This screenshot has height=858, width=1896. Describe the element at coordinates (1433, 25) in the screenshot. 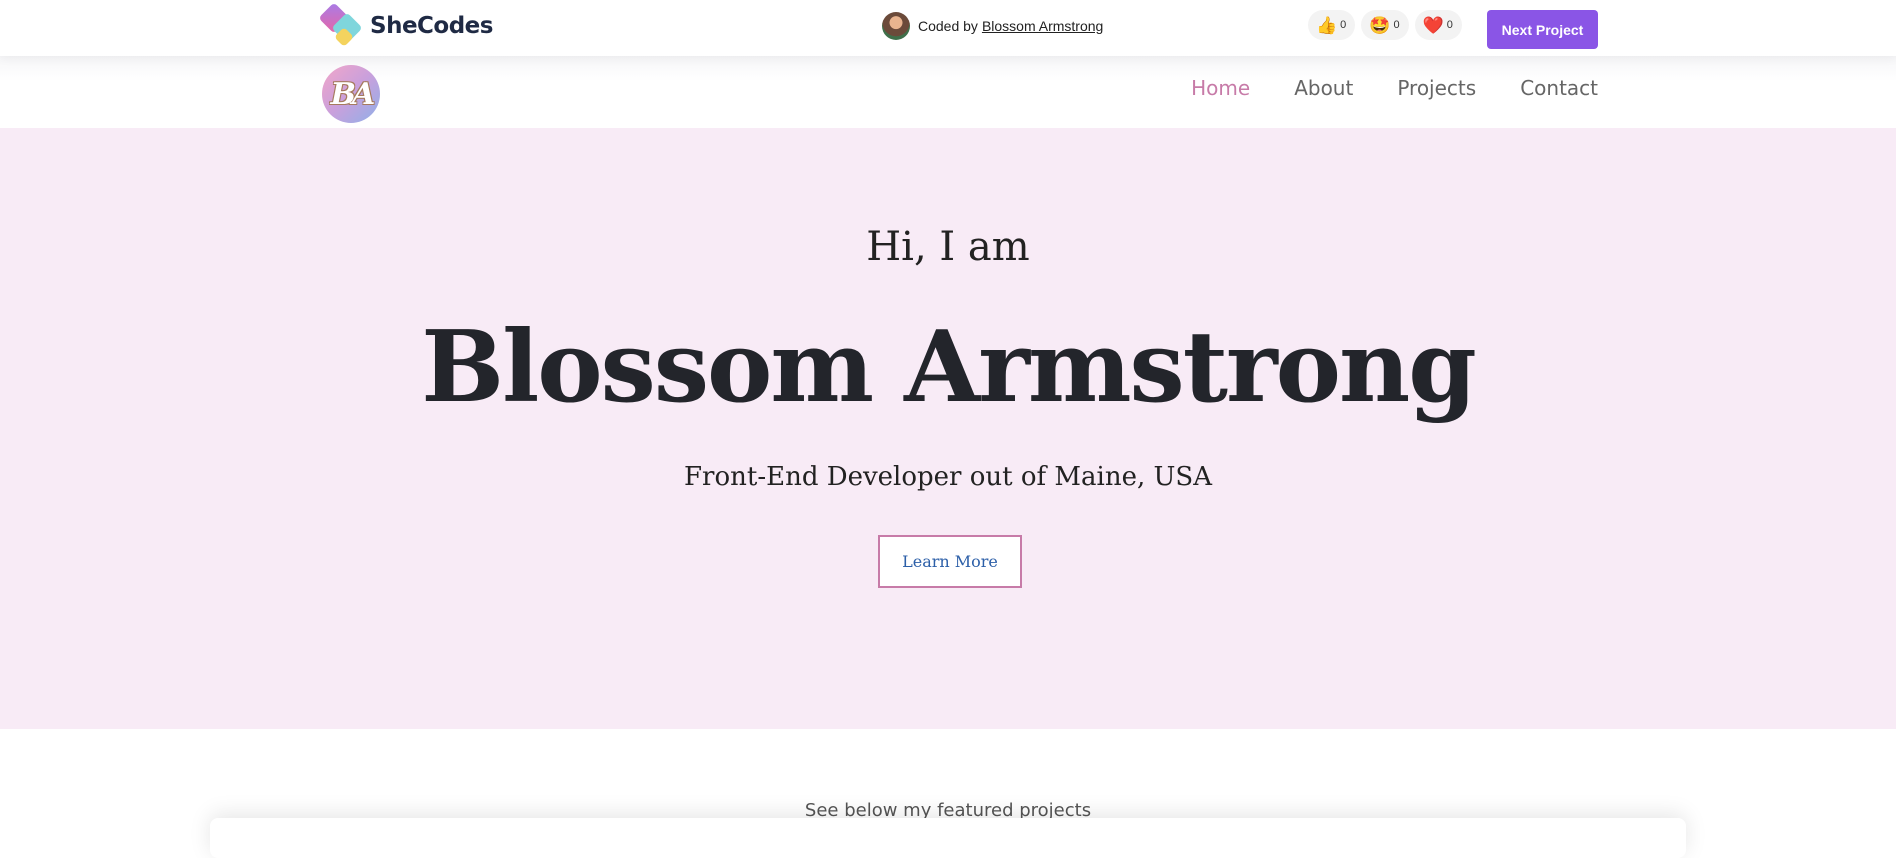

I see `heart-icon: ❤️` at that location.